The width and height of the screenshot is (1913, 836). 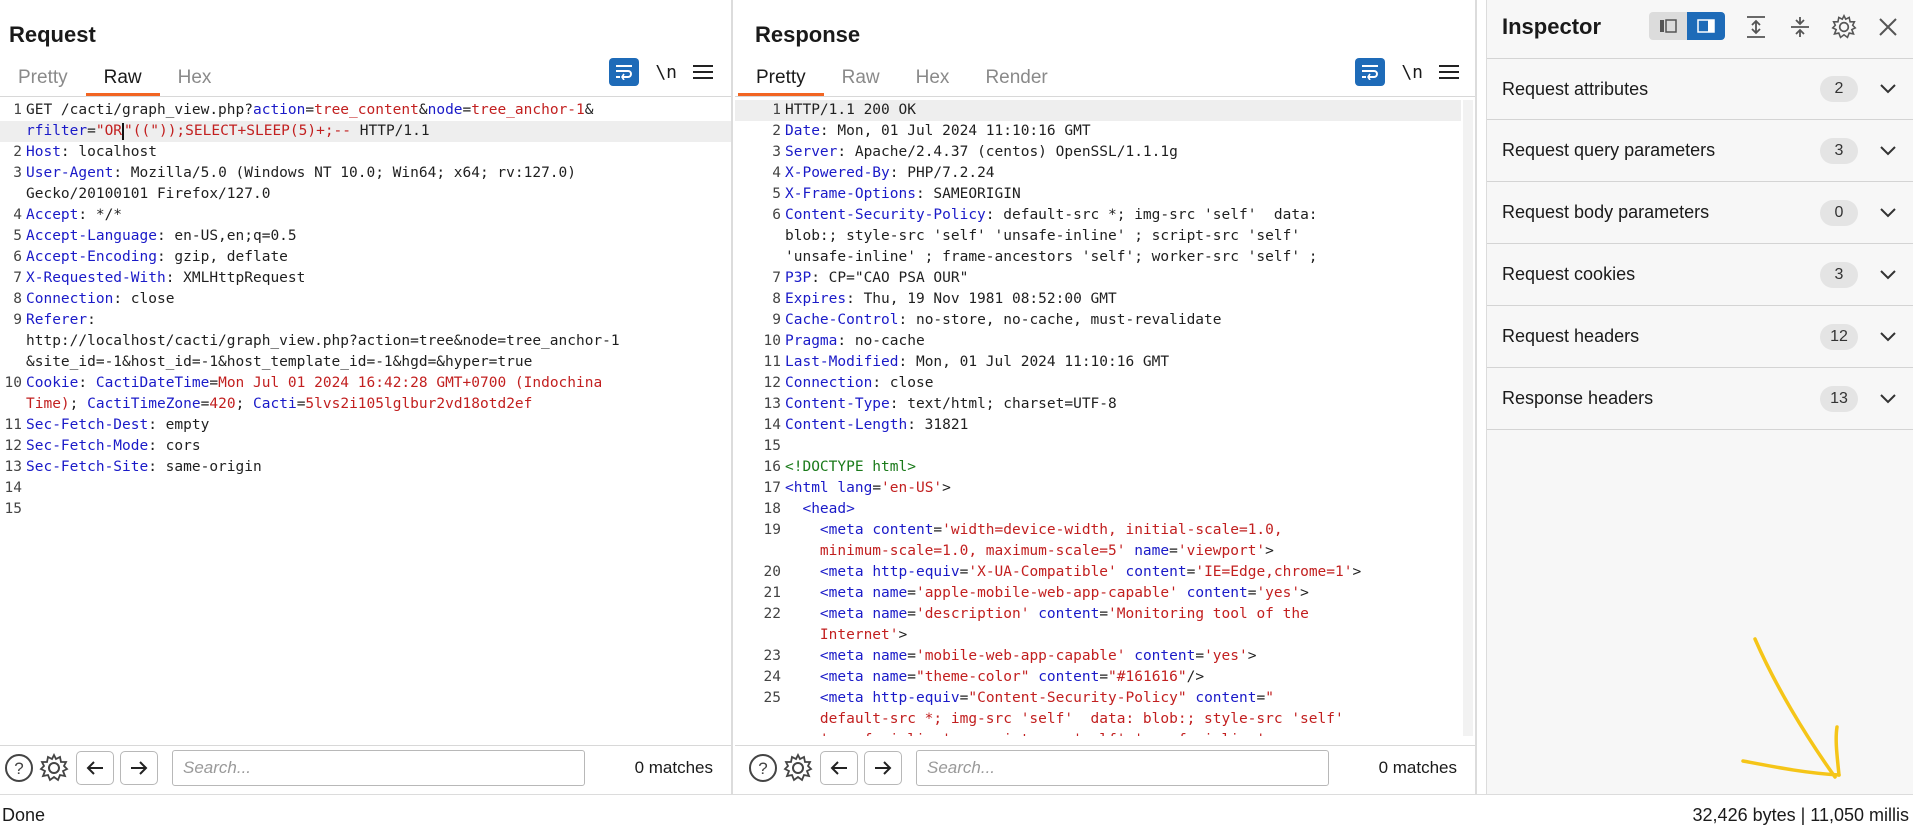 I want to click on section-response-headers: Response headers 13, so click(x=1700, y=399).